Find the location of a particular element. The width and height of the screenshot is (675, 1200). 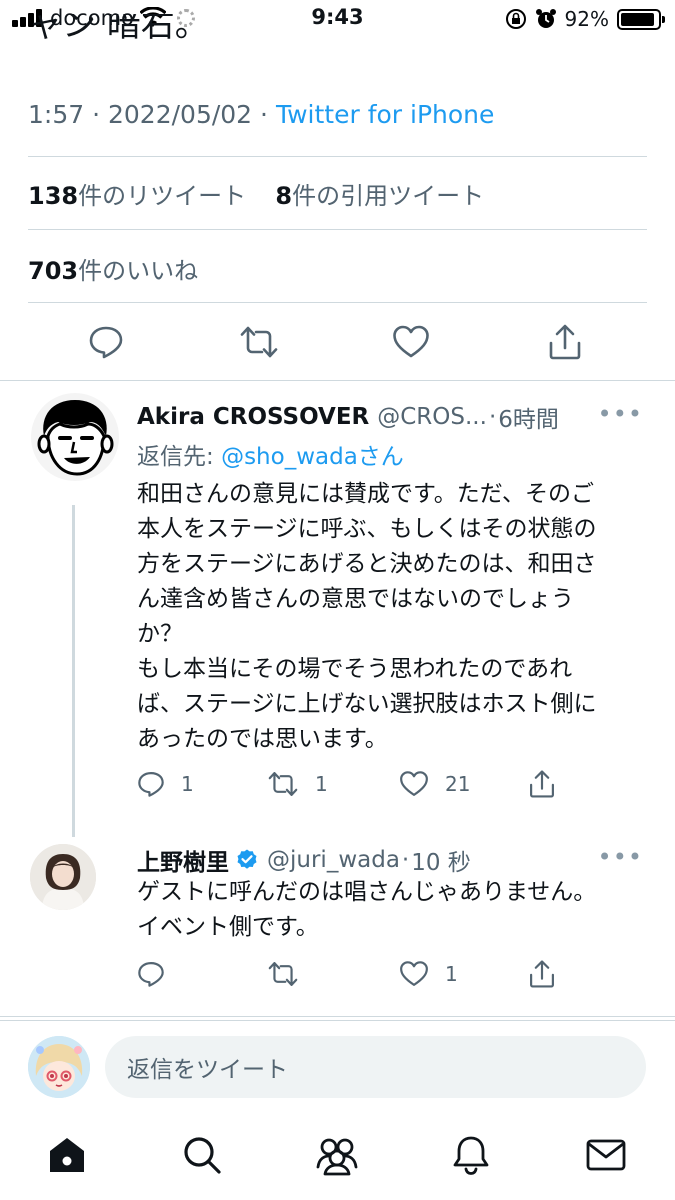

tab-notifications is located at coordinates (471, 1155).